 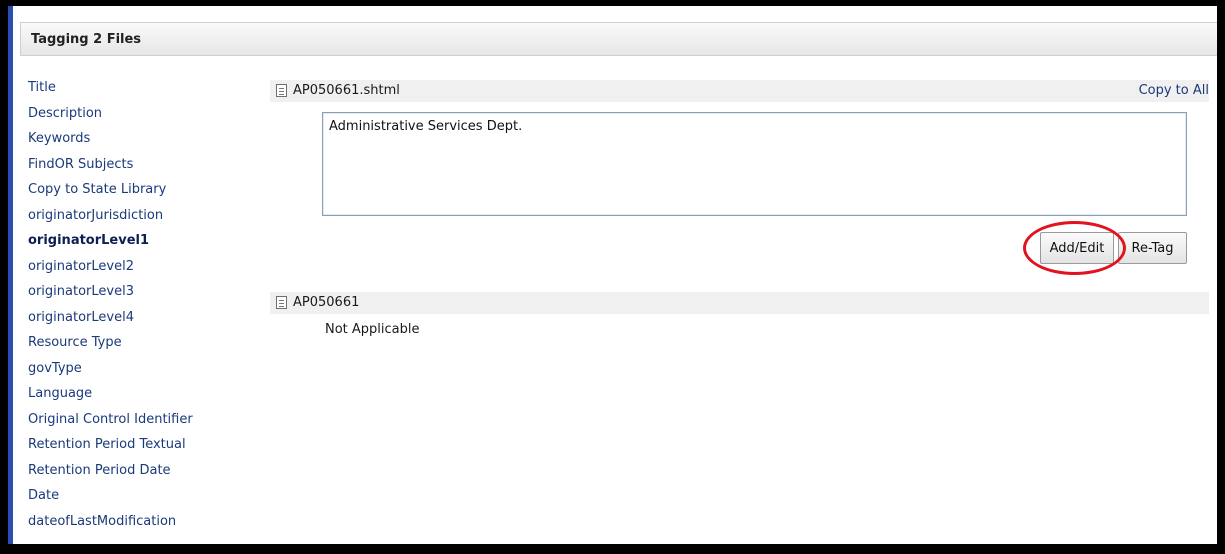 I want to click on sidebar-item-originator-level2: originatorLevel2, so click(x=143, y=270).